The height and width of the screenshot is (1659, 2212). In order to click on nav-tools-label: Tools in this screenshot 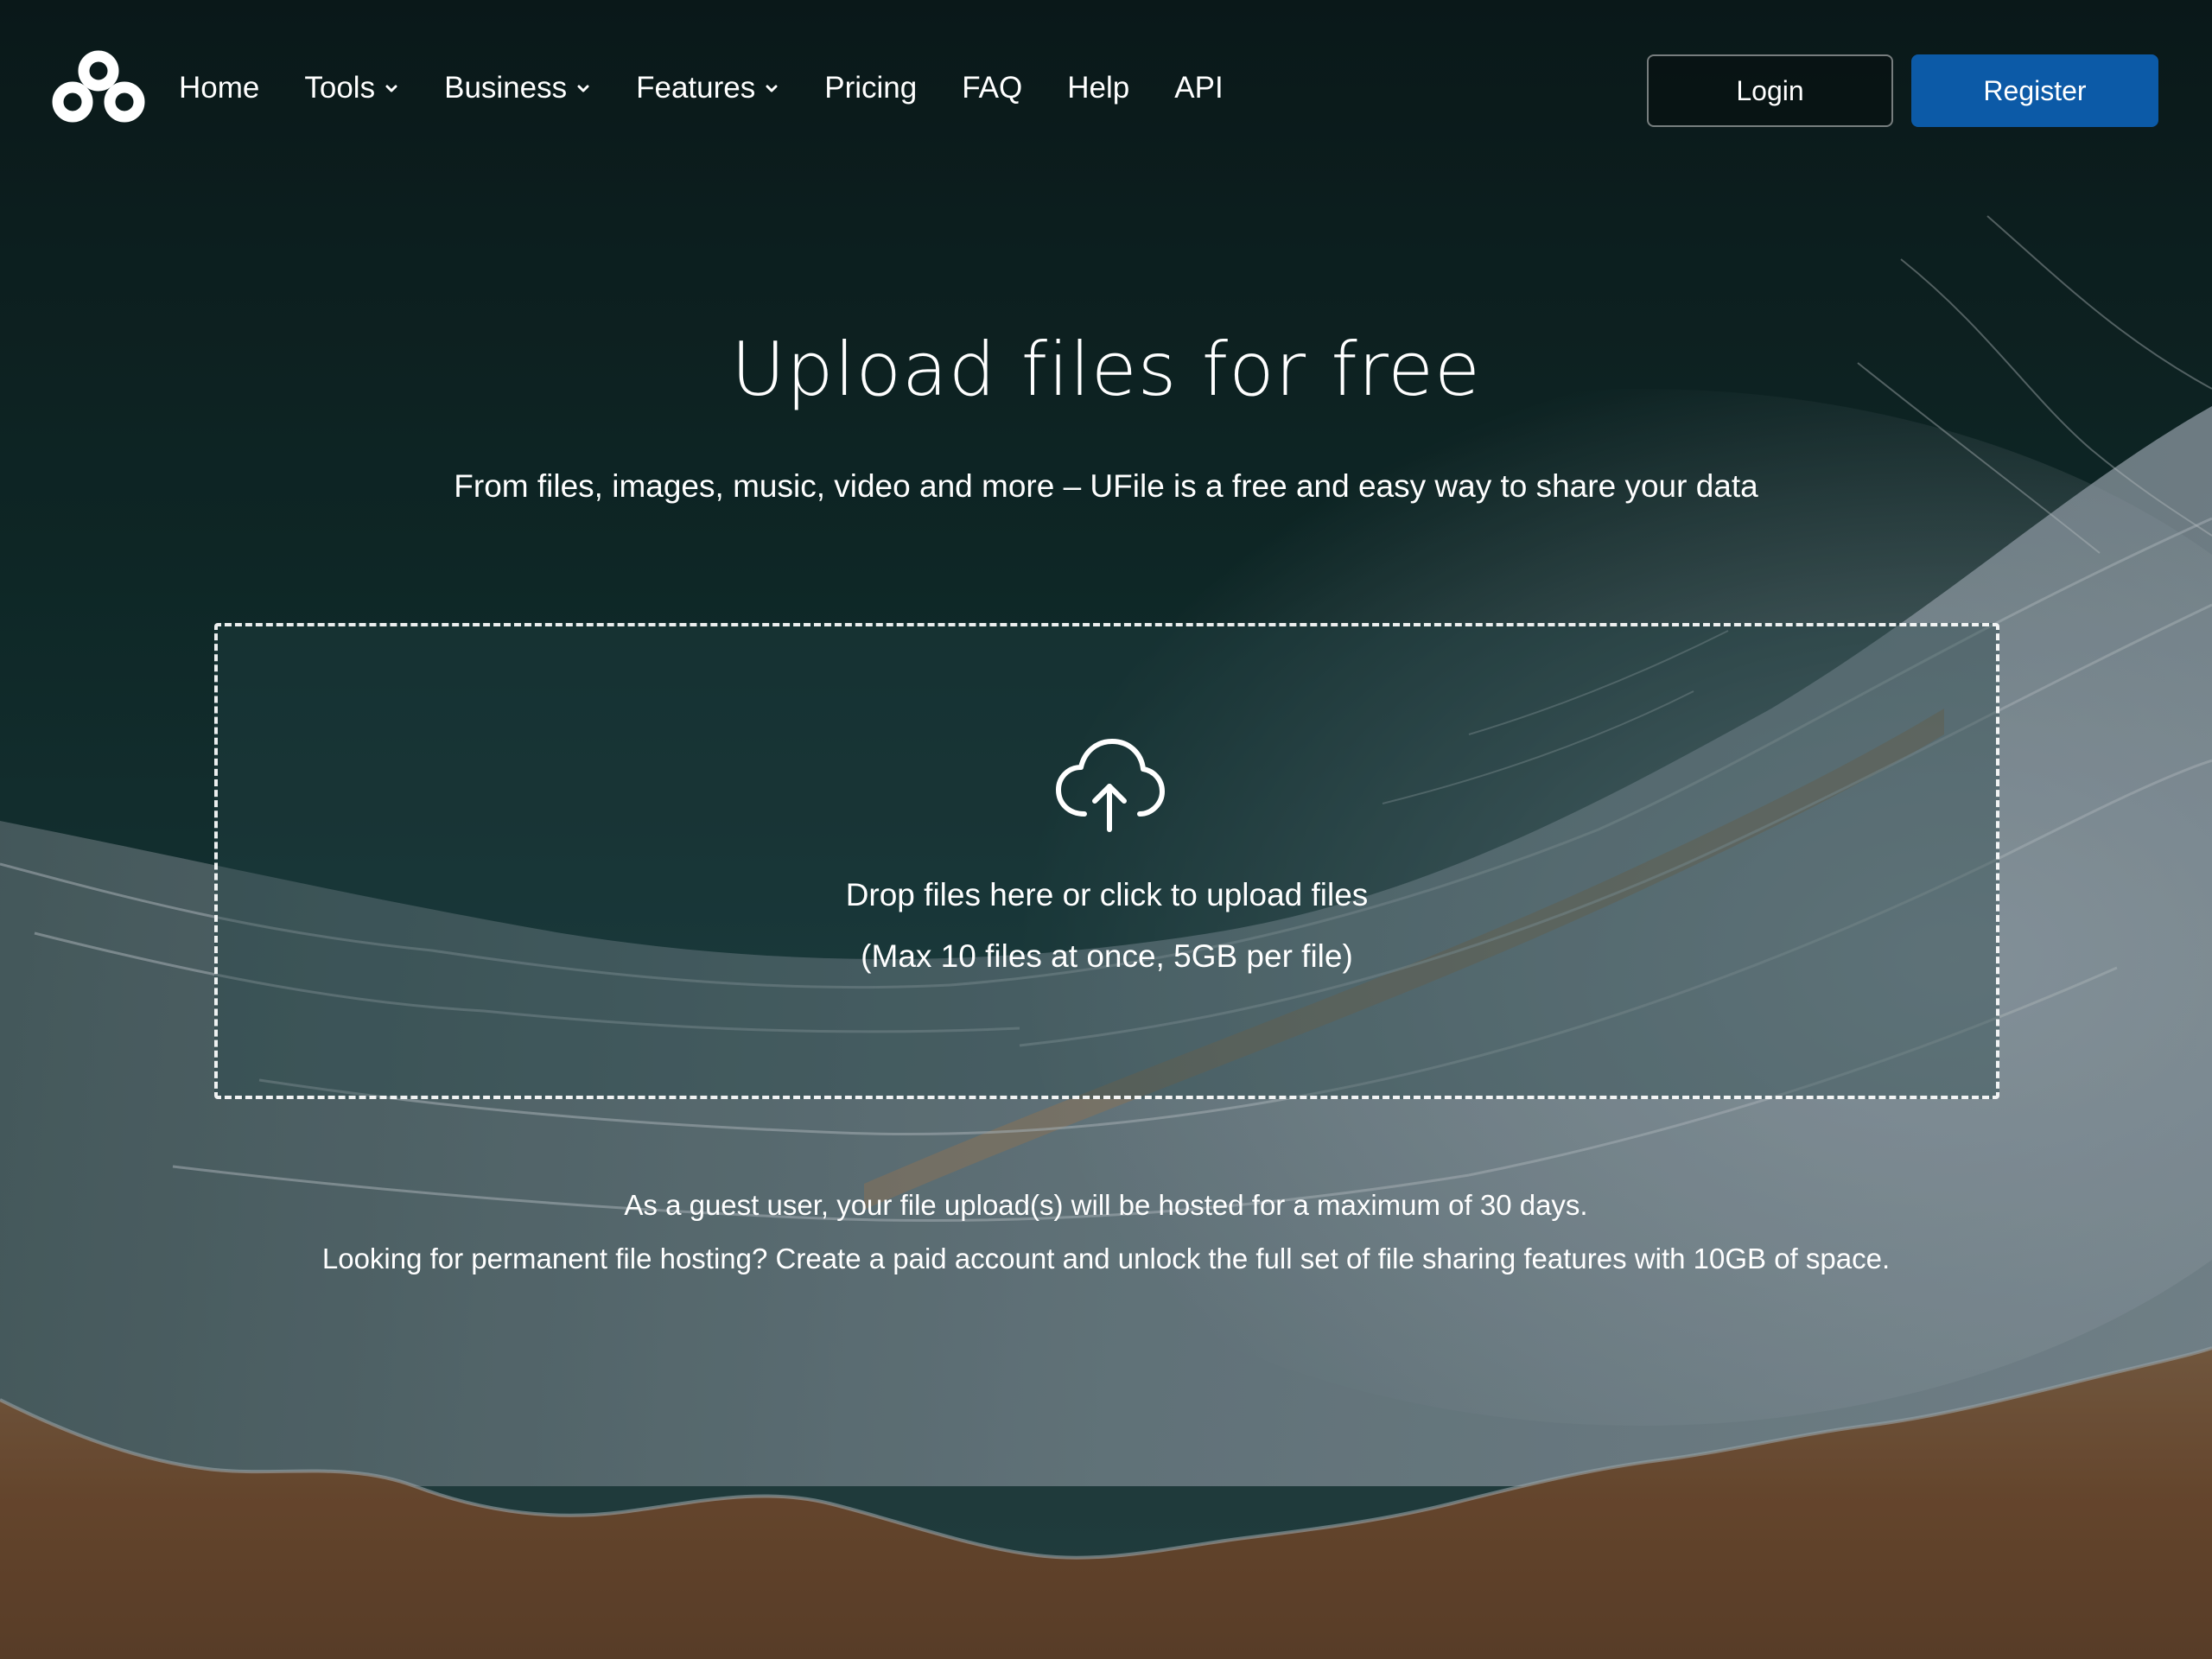, I will do `click(340, 88)`.